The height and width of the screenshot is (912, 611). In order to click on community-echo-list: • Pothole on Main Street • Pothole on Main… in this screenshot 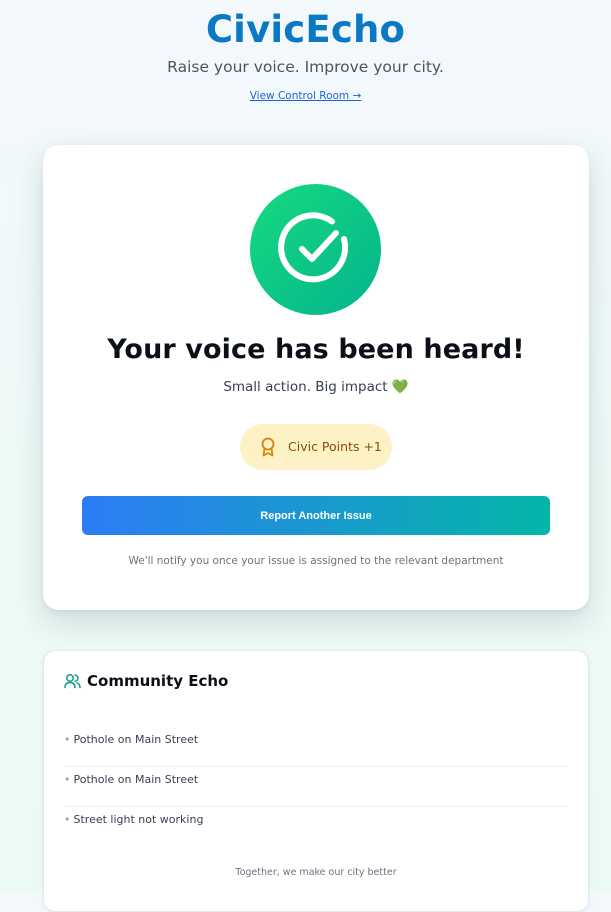, I will do `click(316, 786)`.